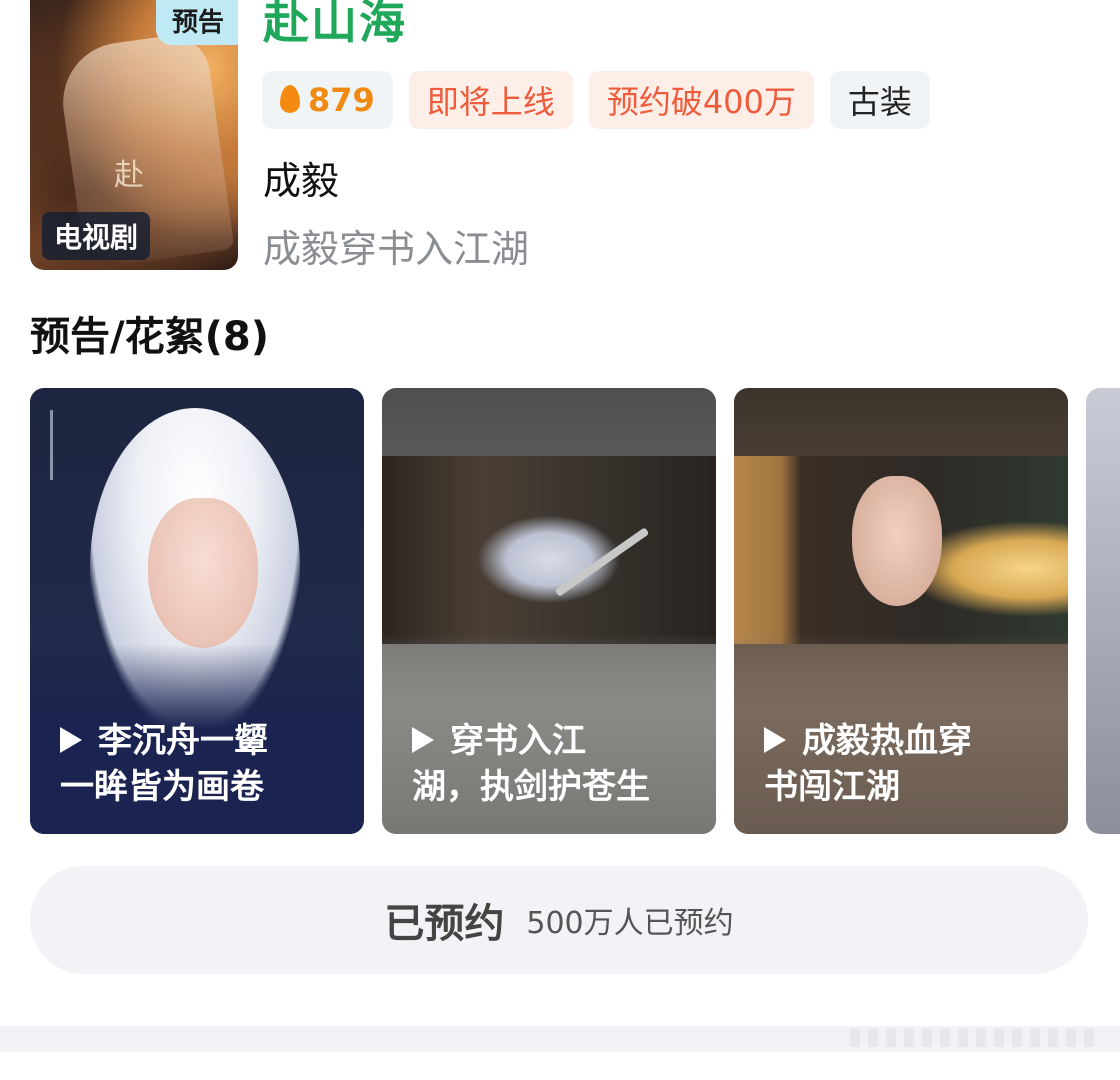  Describe the element at coordinates (887, 741) in the screenshot. I see `caption-line-1: 成毅热血穿` at that location.